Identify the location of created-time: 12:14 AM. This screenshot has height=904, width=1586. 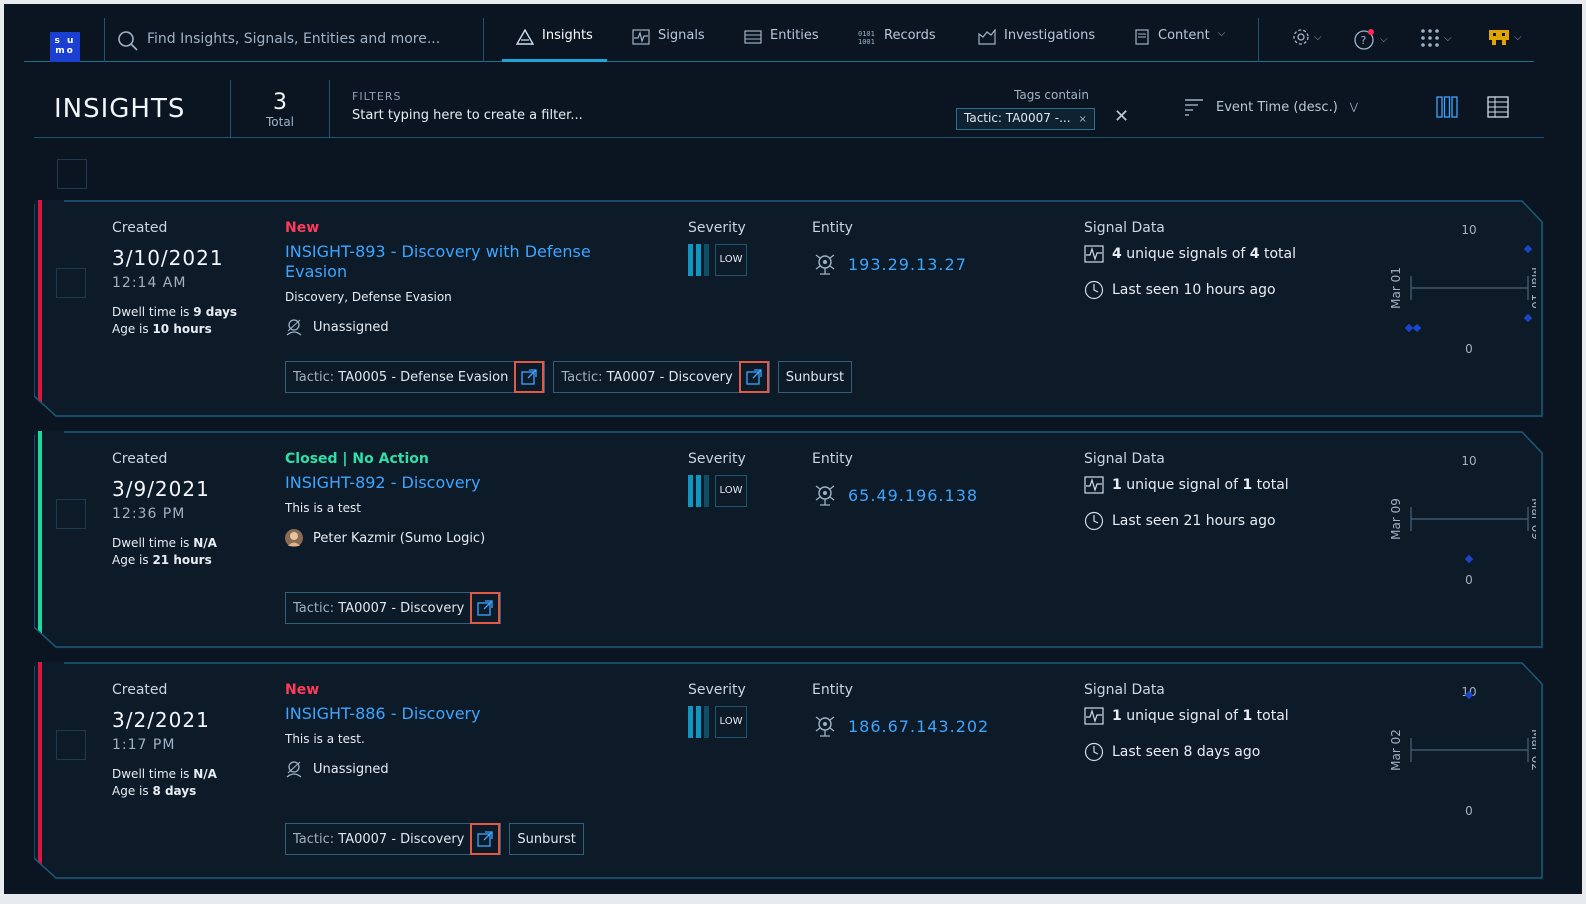
(149, 283).